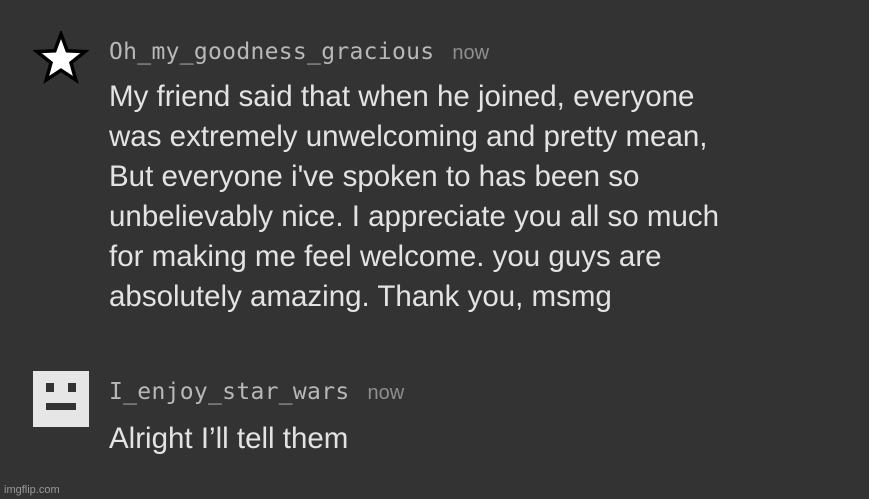  What do you see at coordinates (32, 490) in the screenshot?
I see `watermark: imgflip.com` at bounding box center [32, 490].